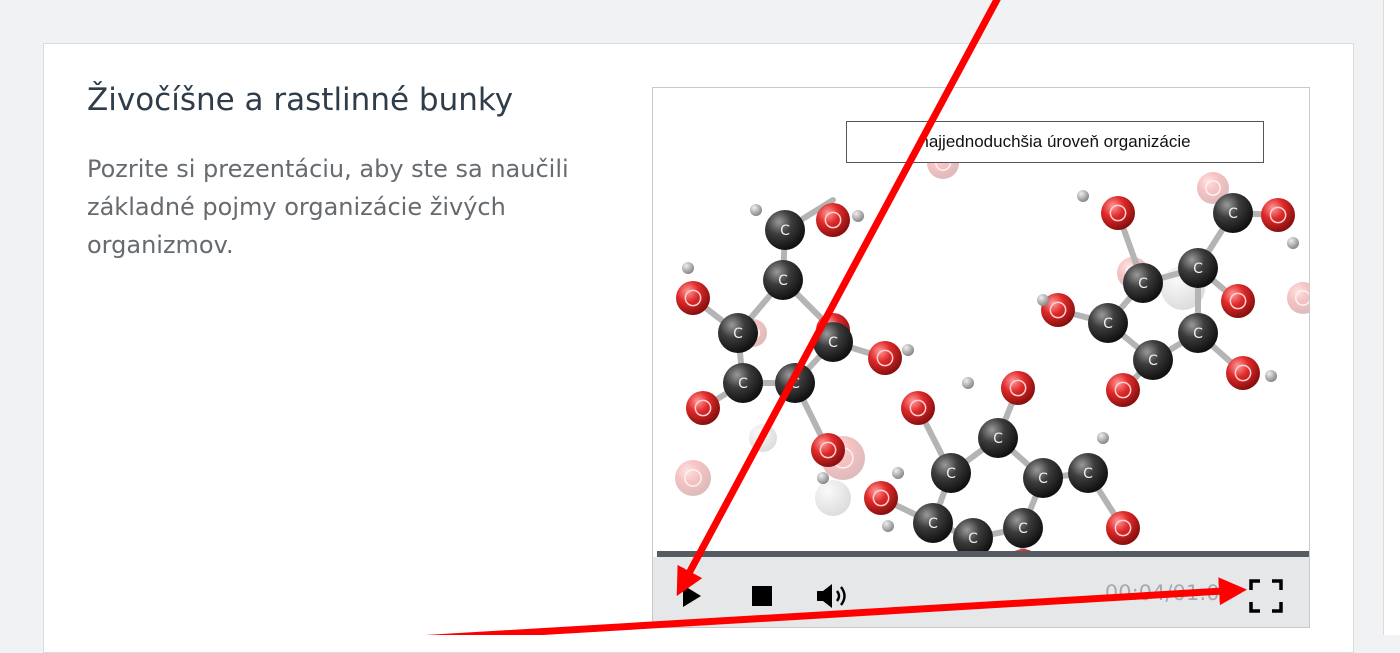 Image resolution: width=1400 pixels, height=653 pixels. What do you see at coordinates (300, 100) in the screenshot?
I see `lesson-title: Živočíšne a rastlinné bunky` at bounding box center [300, 100].